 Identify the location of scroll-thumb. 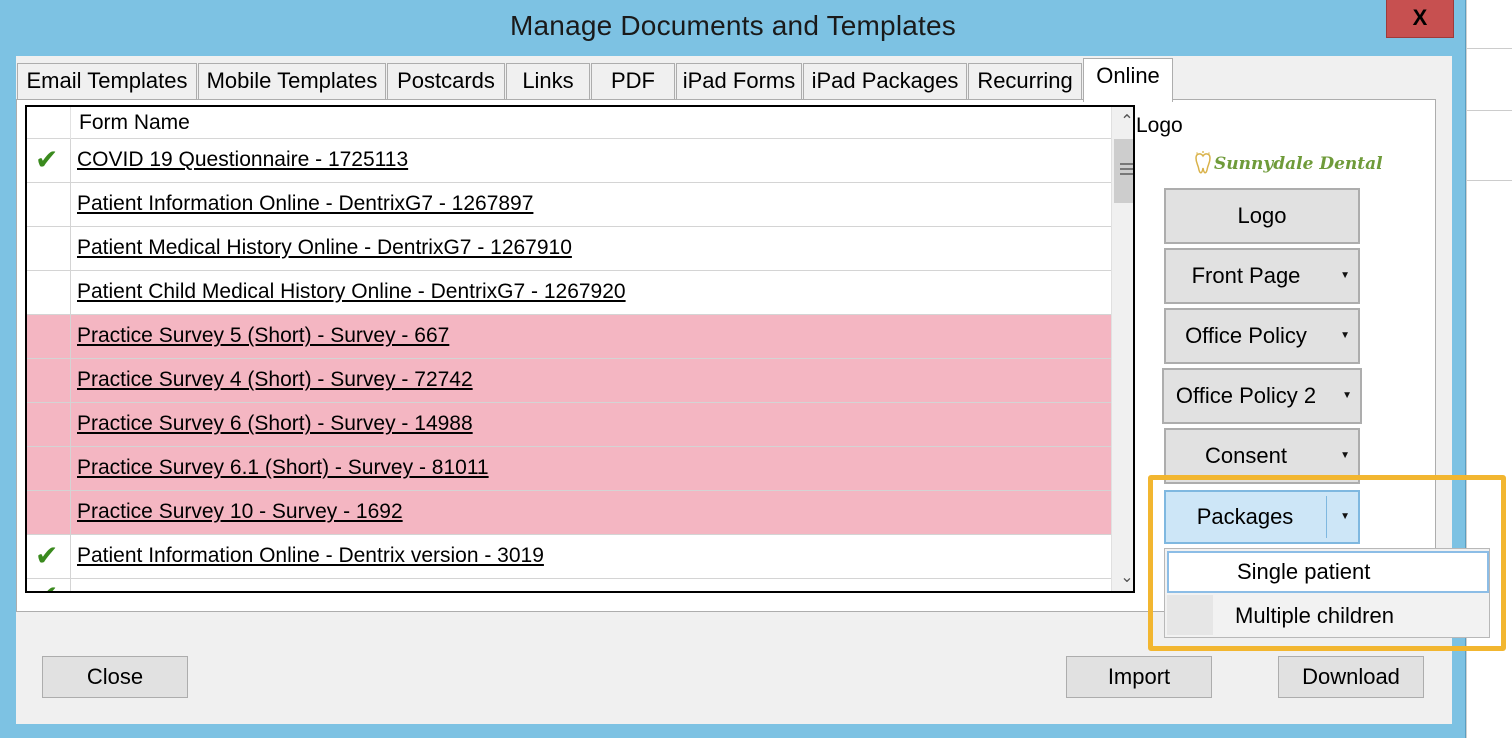
(1123, 171).